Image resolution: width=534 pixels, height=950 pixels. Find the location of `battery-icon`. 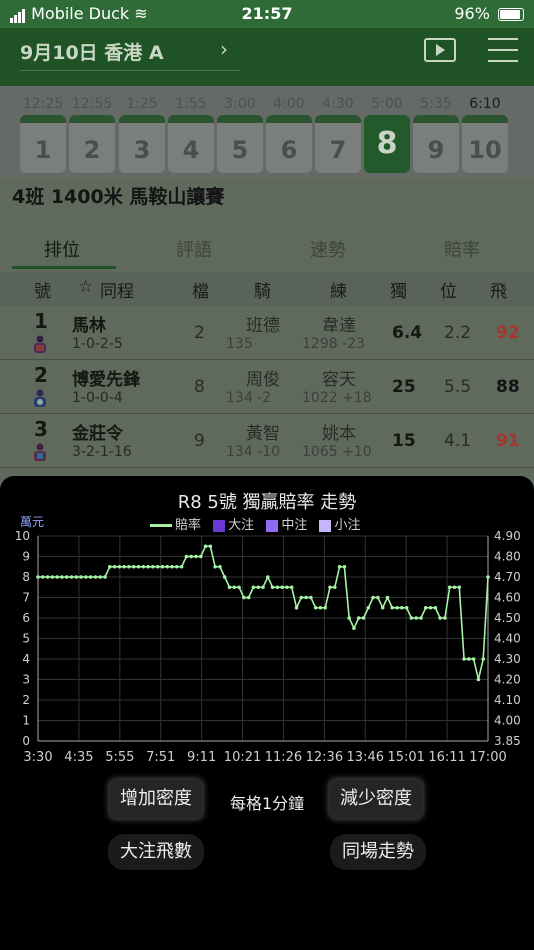

battery-icon is located at coordinates (511, 14).